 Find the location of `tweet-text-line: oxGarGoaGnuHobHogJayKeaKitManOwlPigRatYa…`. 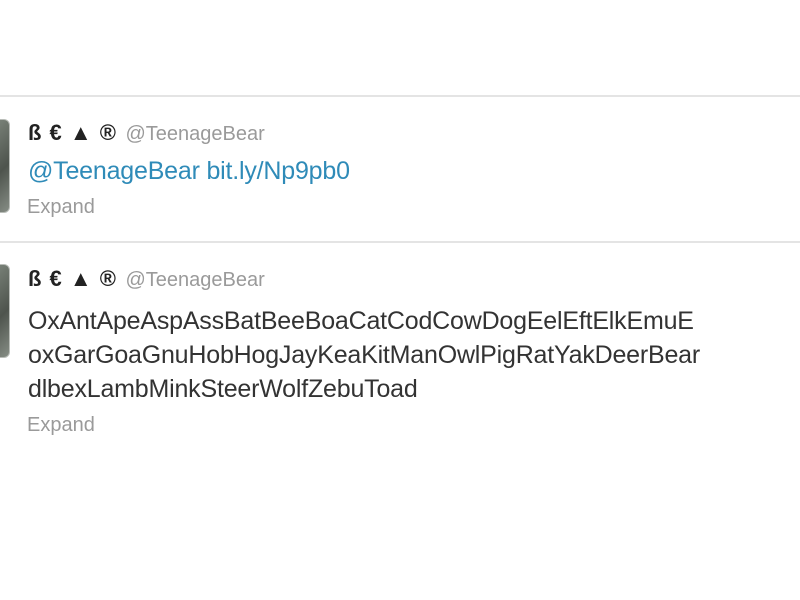

tweet-text-line: oxGarGoaGnuHobHogJayKeaKitManOwlPigRatYa… is located at coordinates (364, 355).